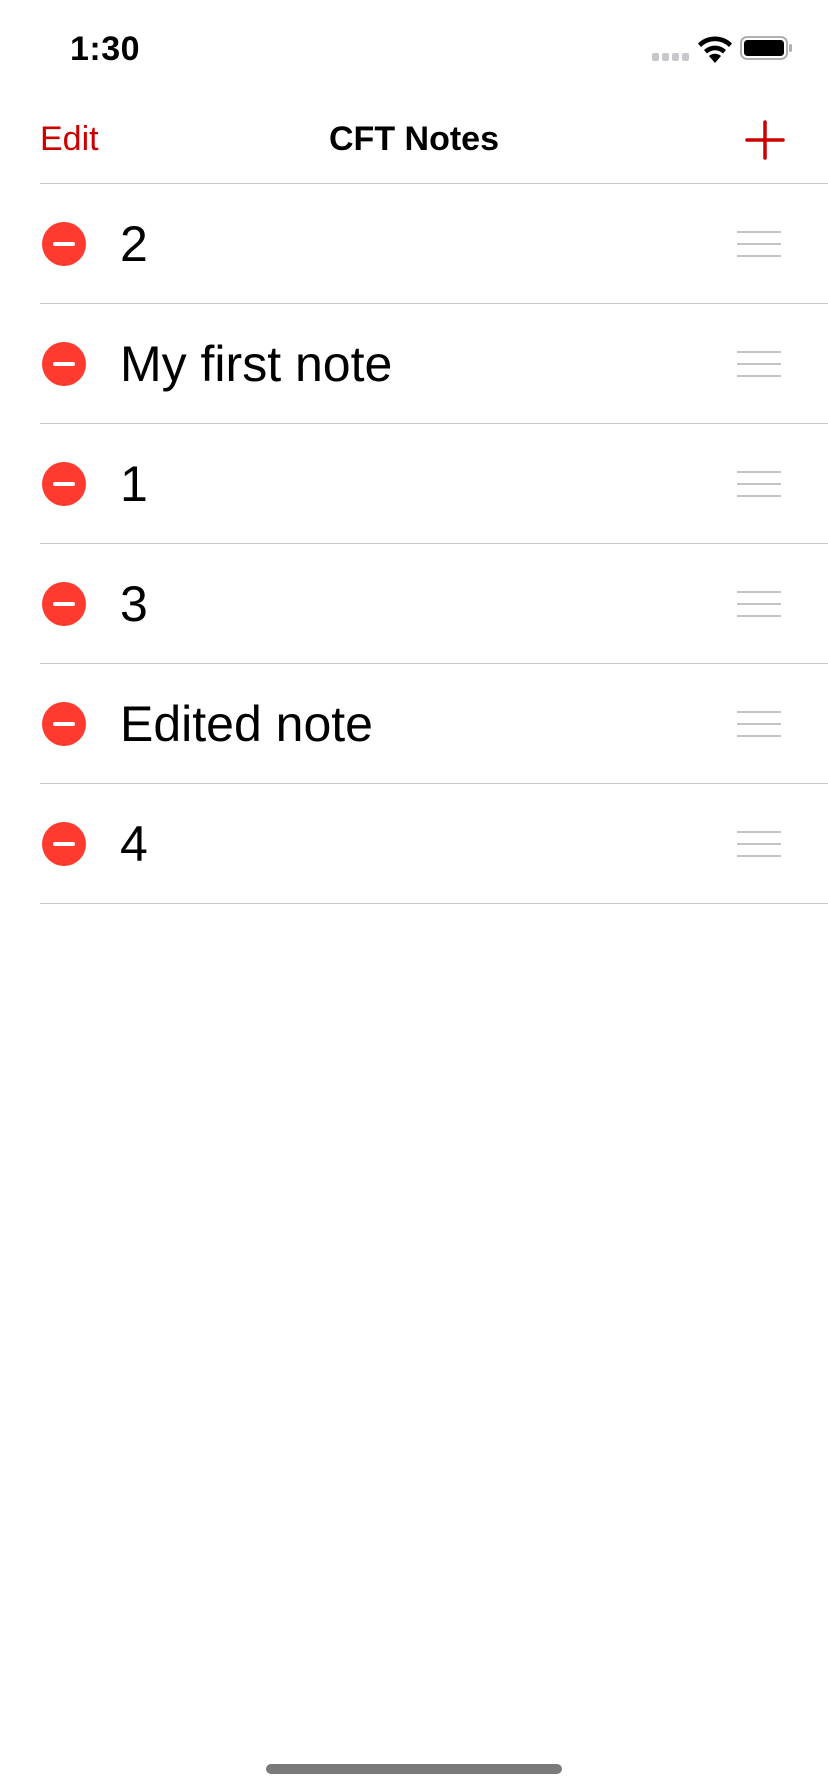 Image resolution: width=828 pixels, height=1792 pixels. I want to click on note-title: 4, so click(134, 844).